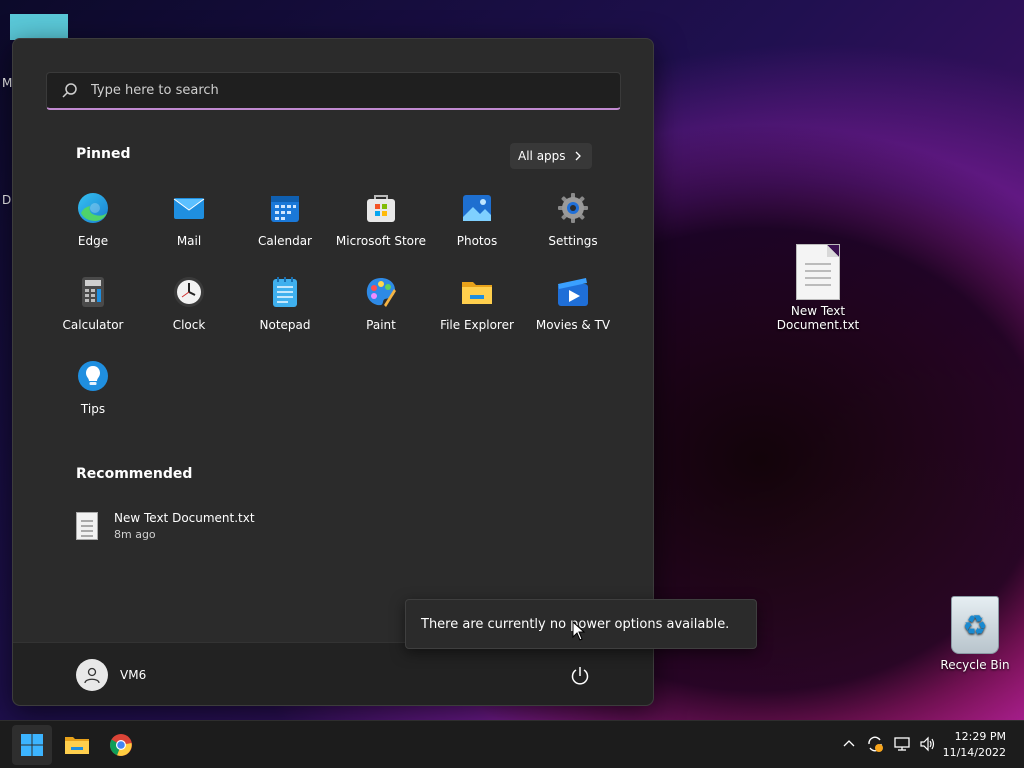  Describe the element at coordinates (93, 409) in the screenshot. I see `app-label: Tips` at that location.